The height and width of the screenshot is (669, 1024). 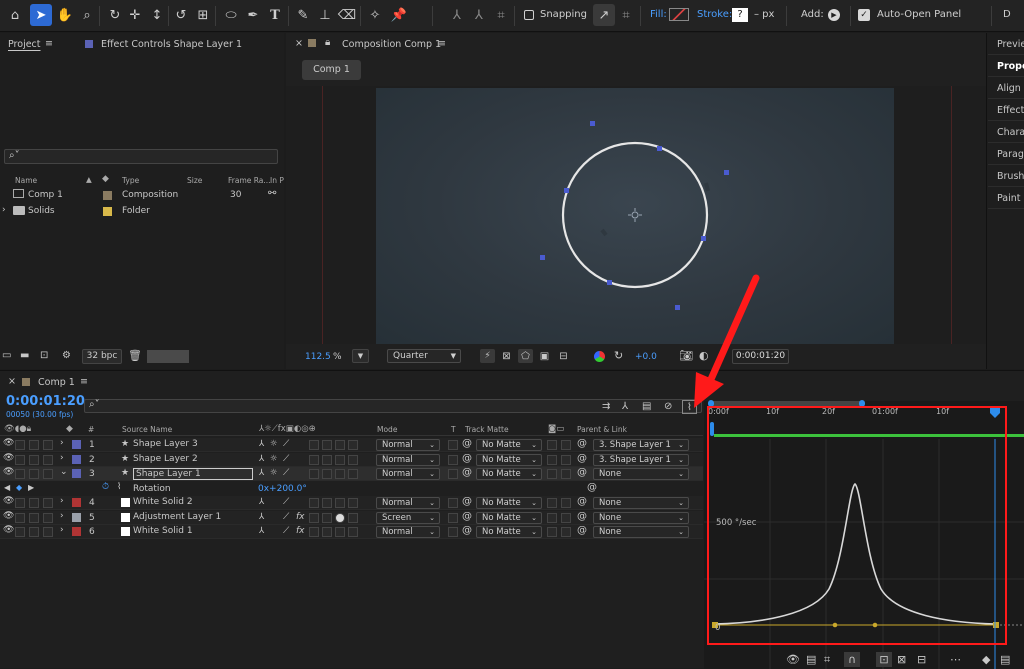 What do you see at coordinates (506, 356) in the screenshot?
I see `transparency-grid-icon: ⊠` at bounding box center [506, 356].